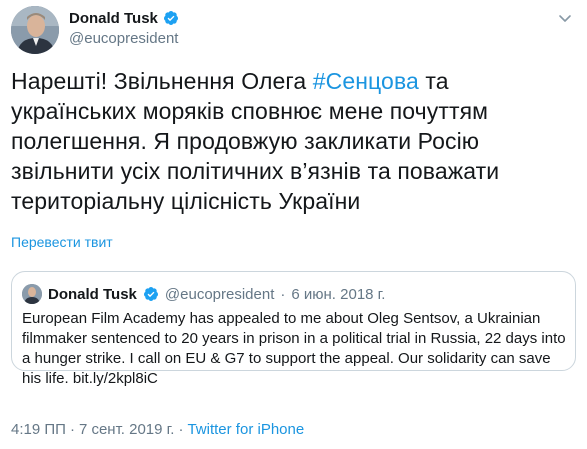 This screenshot has height=449, width=587. Describe the element at coordinates (113, 18) in the screenshot. I see `author-name: Donald Tusk` at that location.